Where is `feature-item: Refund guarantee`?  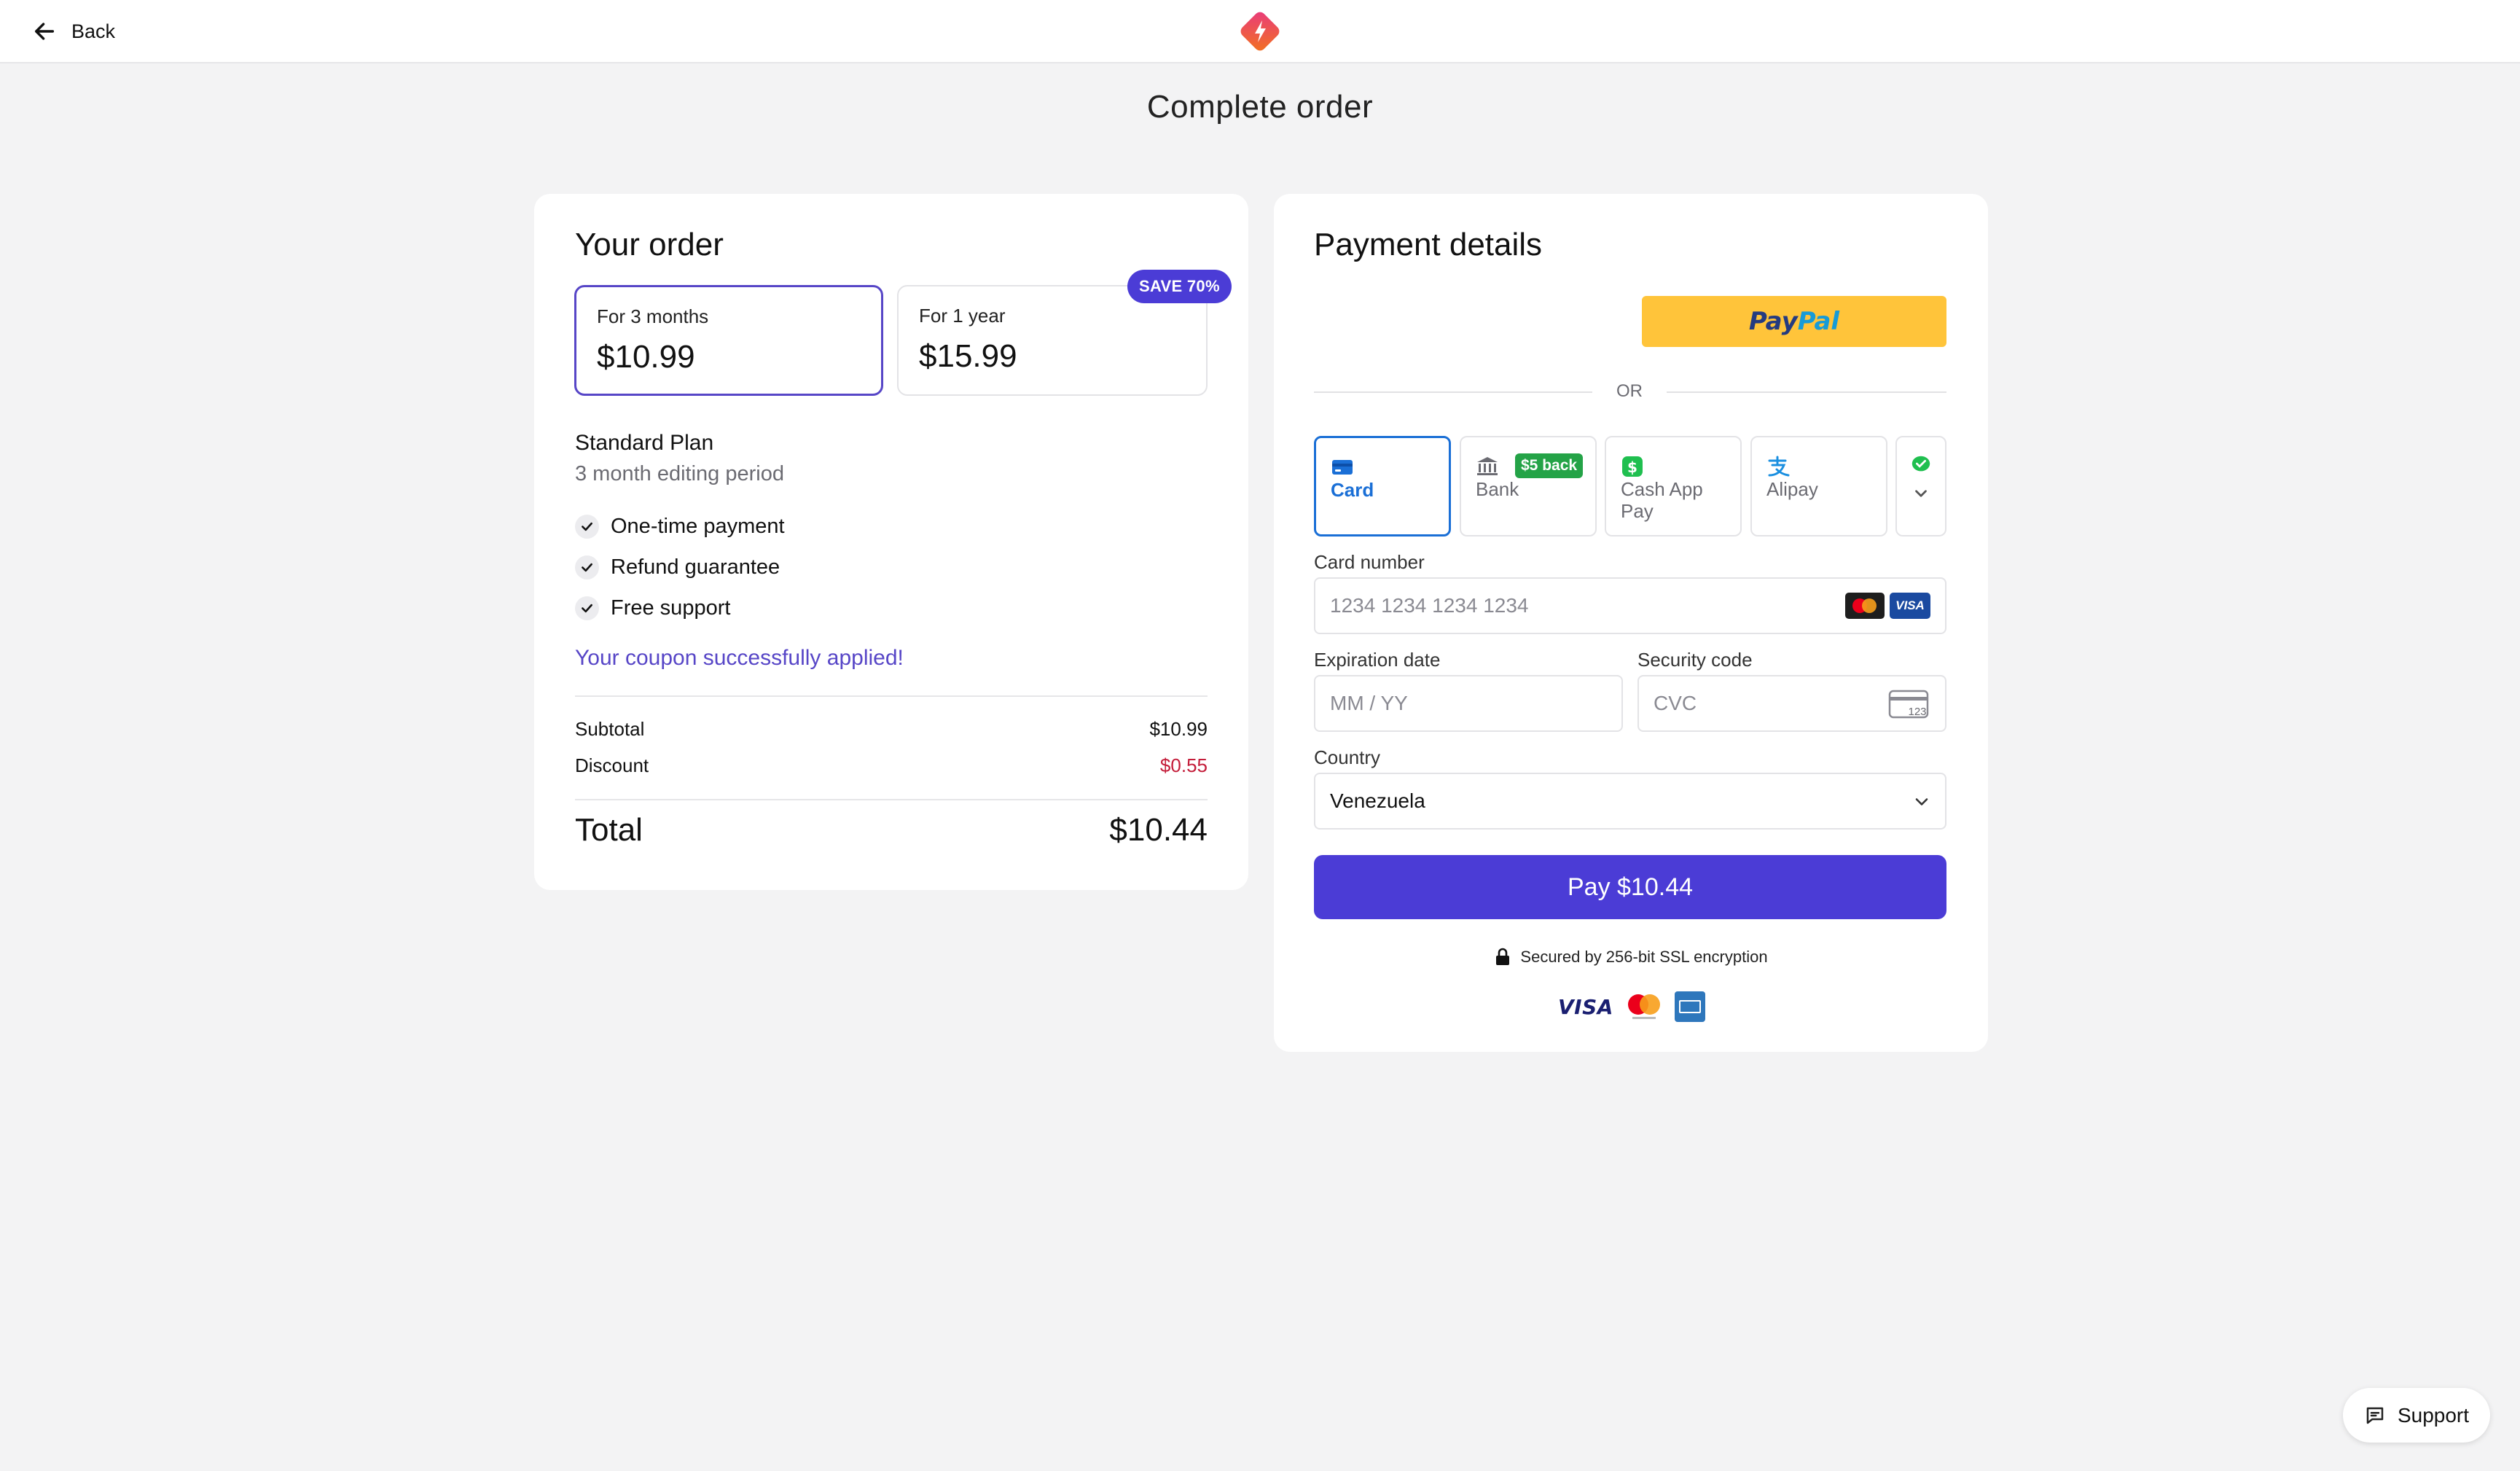
feature-item: Refund guarantee is located at coordinates (677, 568).